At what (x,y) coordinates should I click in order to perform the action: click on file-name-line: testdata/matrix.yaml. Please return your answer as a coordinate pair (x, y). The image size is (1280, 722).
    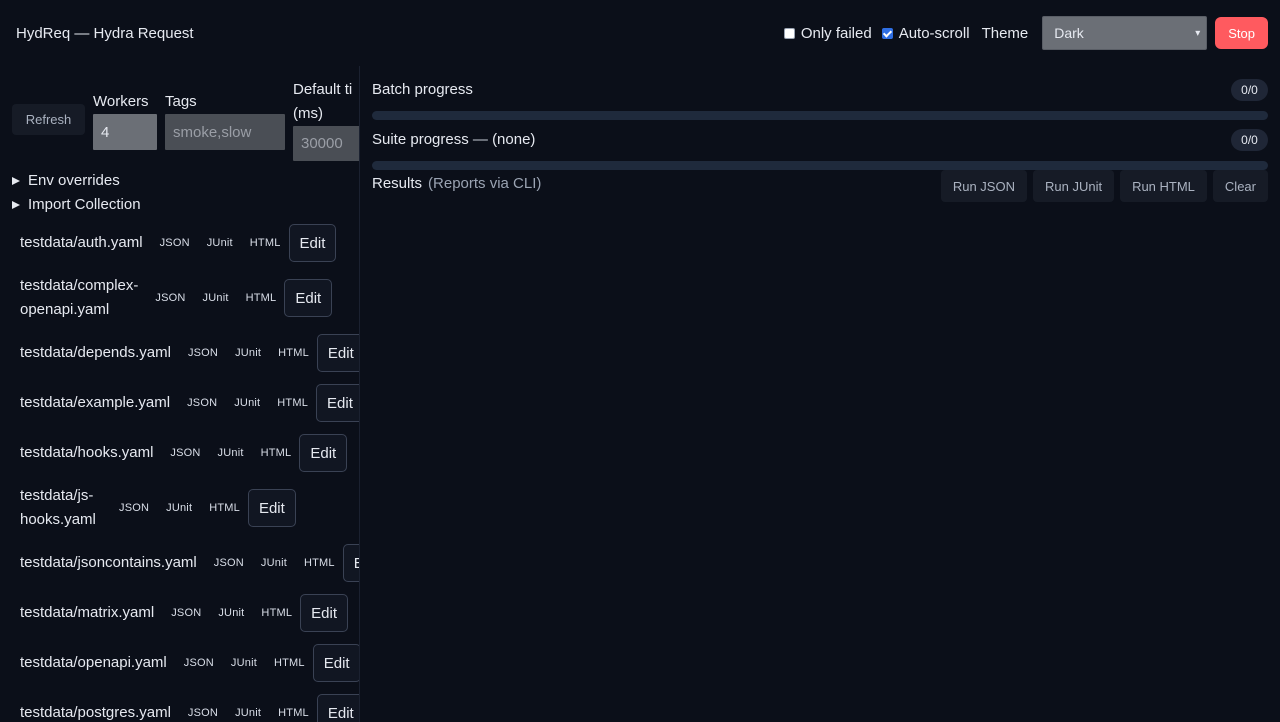
    Looking at the image, I should click on (87, 612).